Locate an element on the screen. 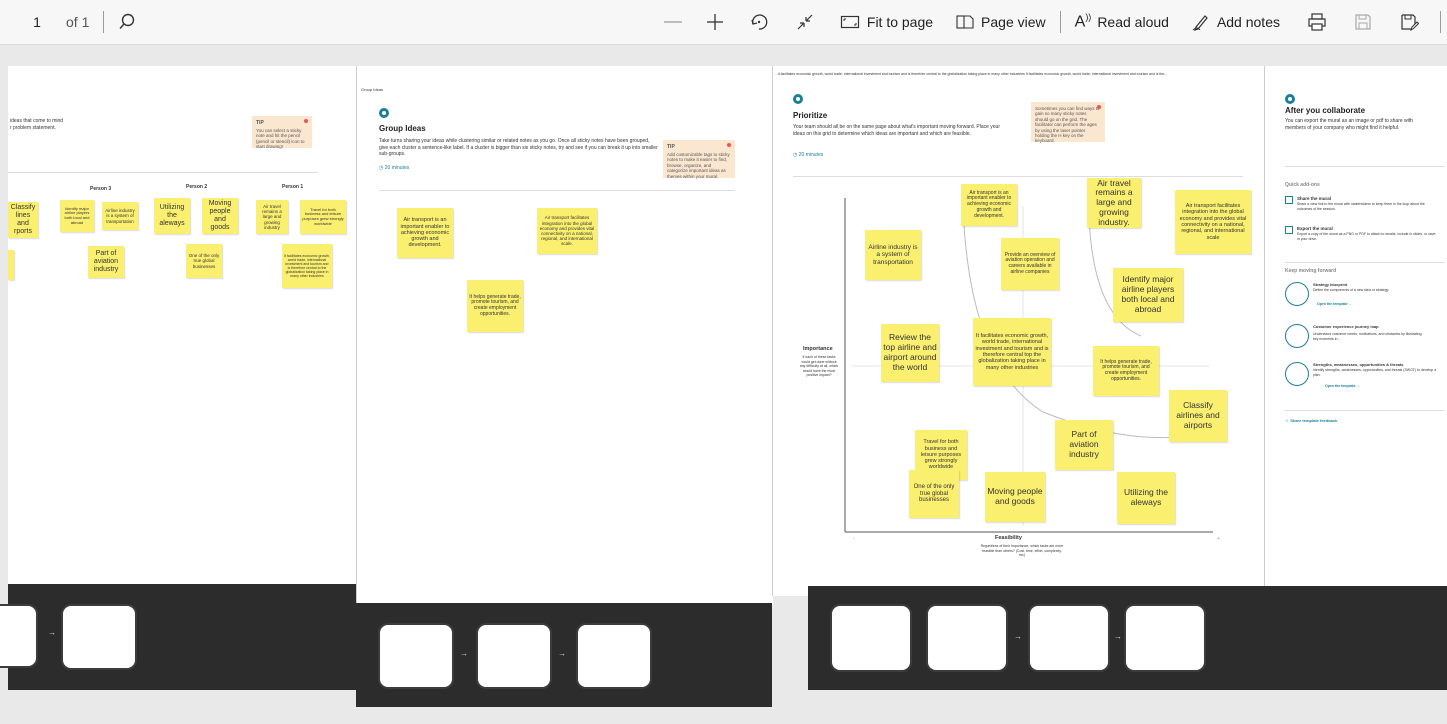  search-button is located at coordinates (127, 22).